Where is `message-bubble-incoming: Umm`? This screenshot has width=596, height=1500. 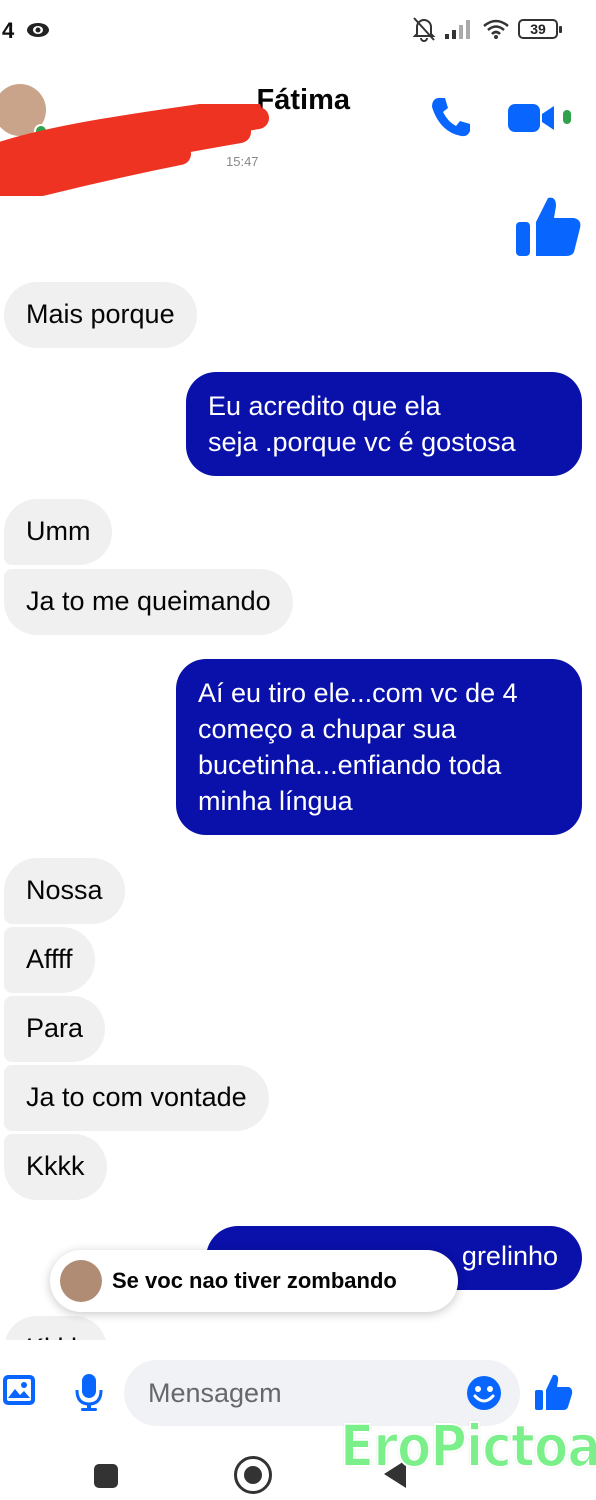
message-bubble-incoming: Umm is located at coordinates (58, 532).